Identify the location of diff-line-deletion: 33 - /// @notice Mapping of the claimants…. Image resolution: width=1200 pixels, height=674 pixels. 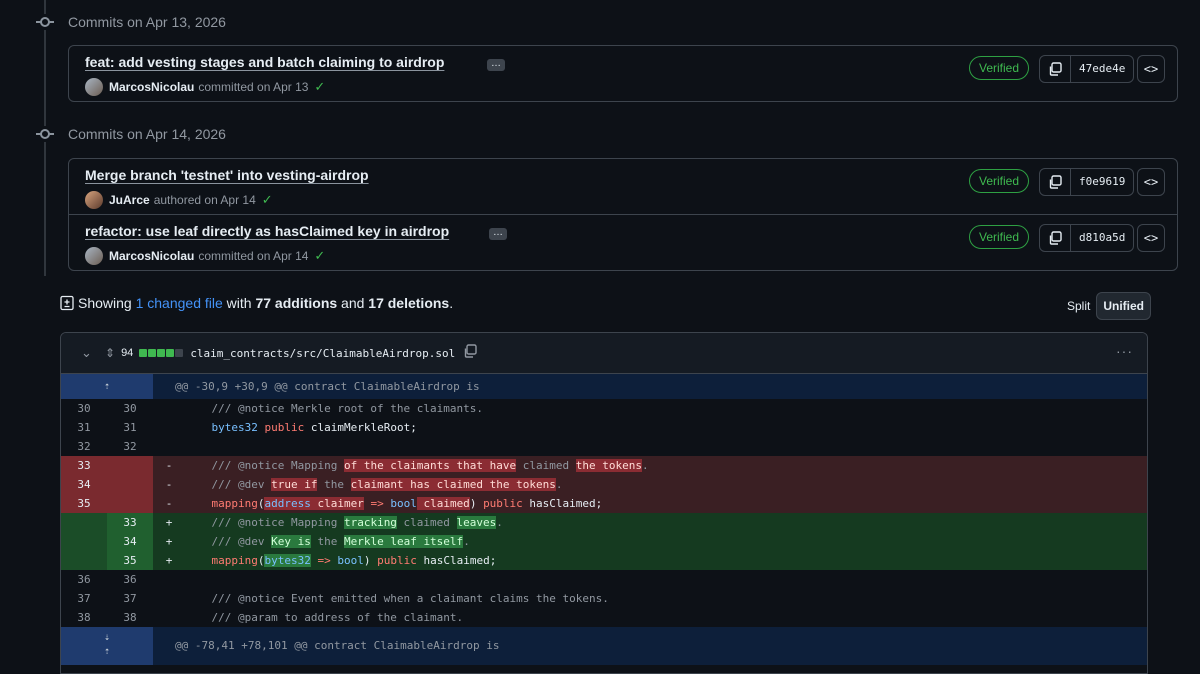
(604, 465).